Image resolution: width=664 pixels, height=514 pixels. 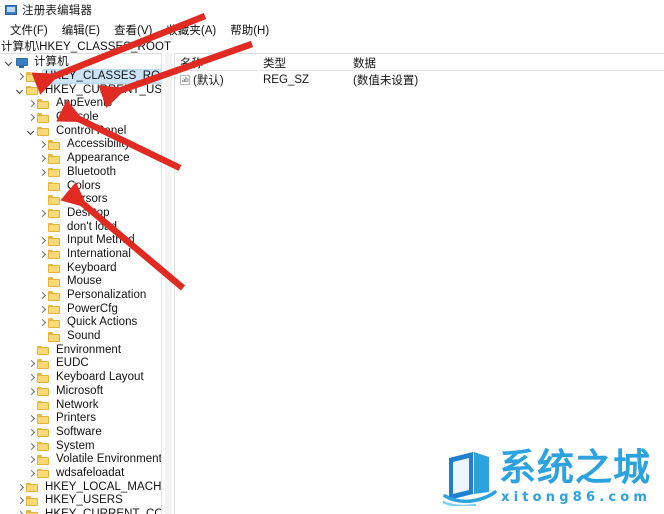 I want to click on tree-node-network: Network, so click(x=80, y=405).